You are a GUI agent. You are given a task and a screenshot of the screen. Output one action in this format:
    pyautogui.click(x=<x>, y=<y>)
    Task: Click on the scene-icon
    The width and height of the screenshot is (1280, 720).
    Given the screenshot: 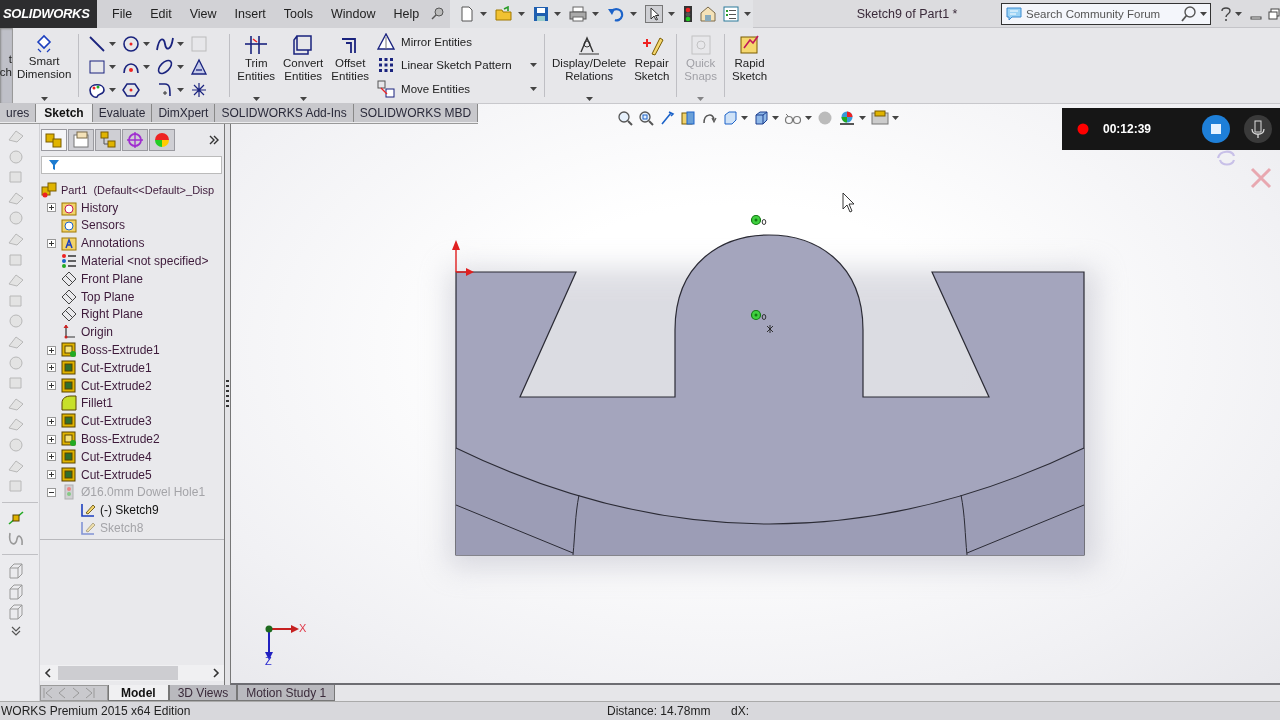 What is the action you would take?
    pyautogui.click(x=847, y=118)
    